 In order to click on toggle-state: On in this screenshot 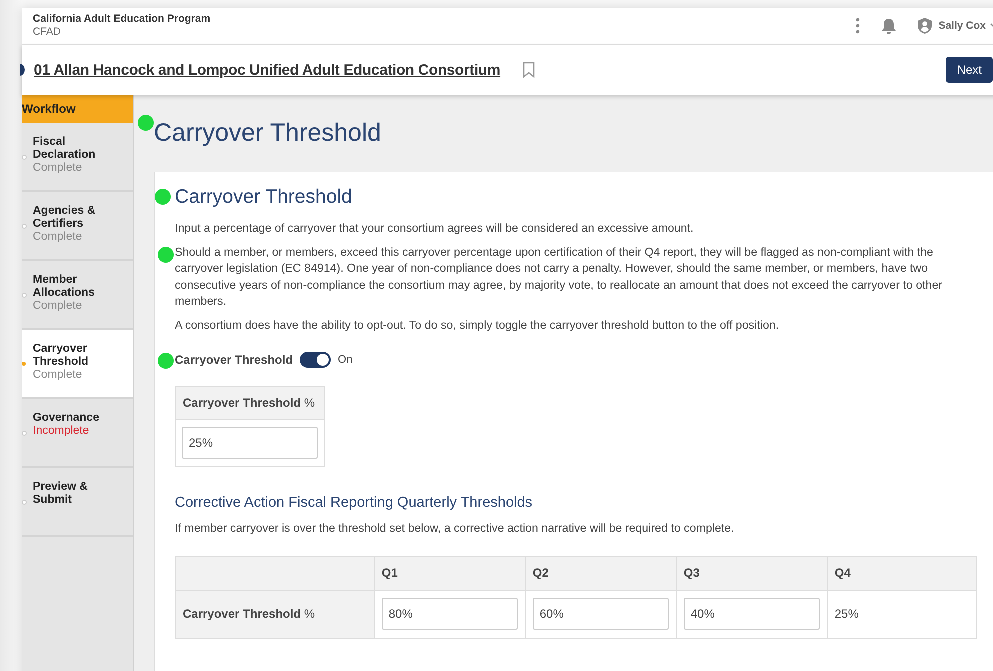, I will do `click(345, 360)`.